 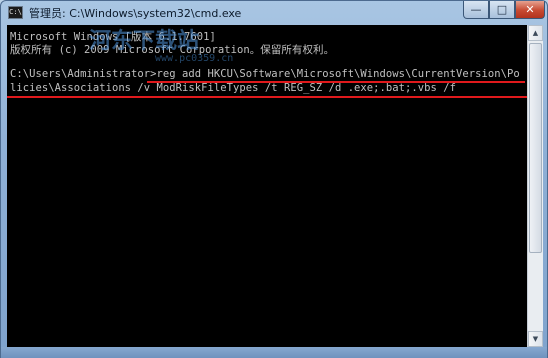 What do you see at coordinates (530, 10) in the screenshot?
I see `close-button: ✕` at bounding box center [530, 10].